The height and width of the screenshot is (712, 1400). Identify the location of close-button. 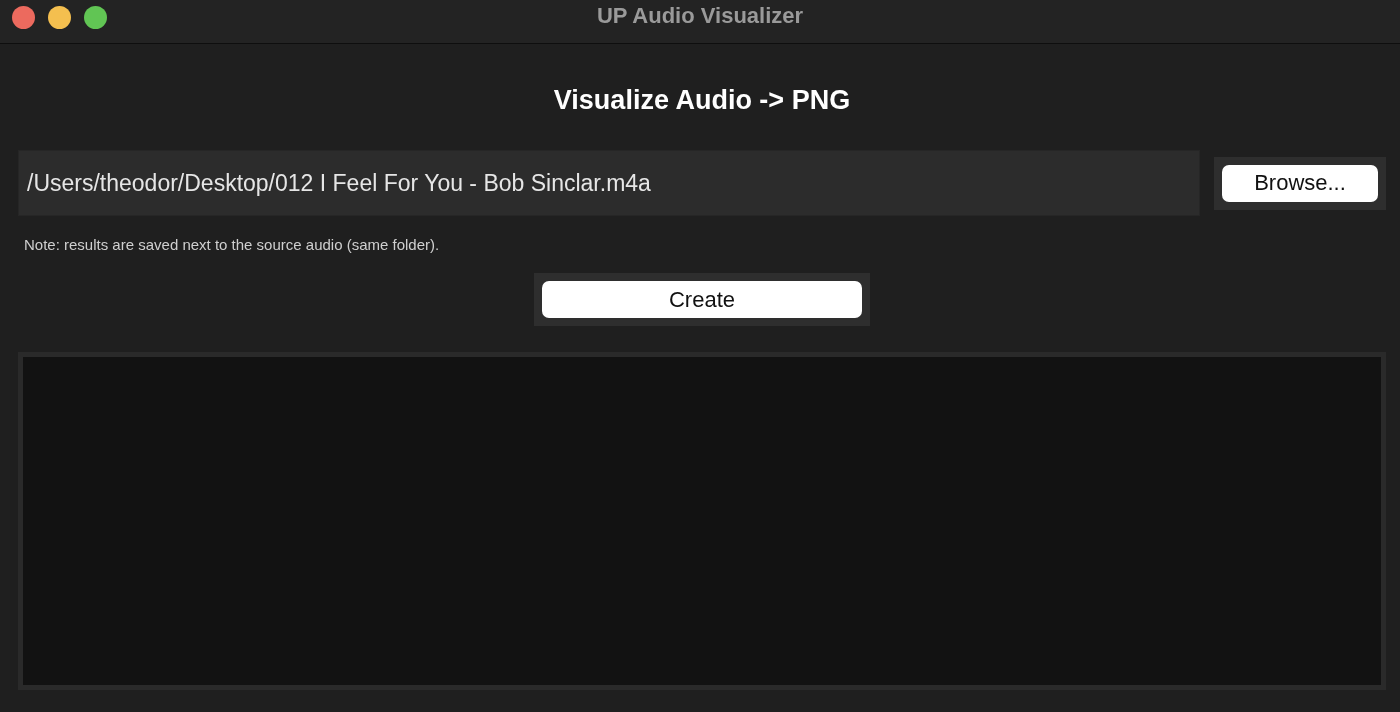
(23, 17).